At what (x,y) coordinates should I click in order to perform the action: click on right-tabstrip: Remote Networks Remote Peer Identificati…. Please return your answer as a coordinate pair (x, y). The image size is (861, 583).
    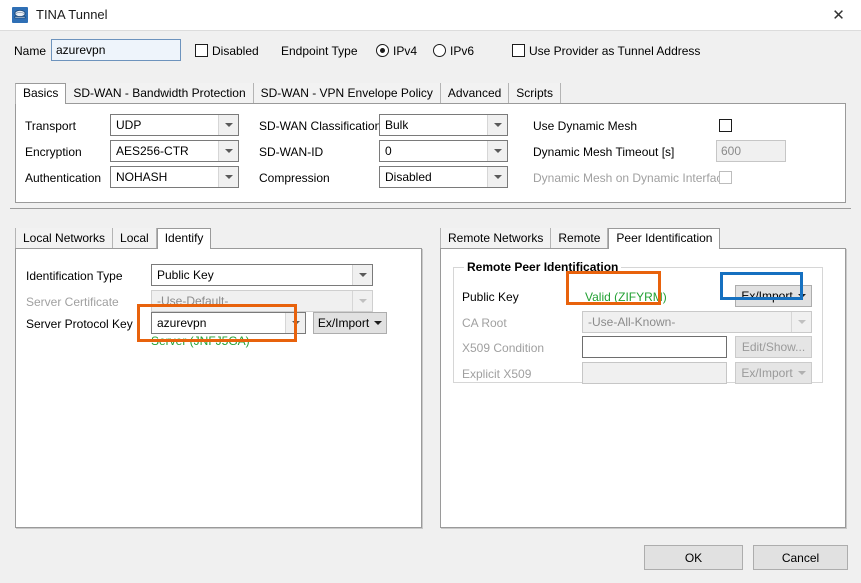
    Looking at the image, I should click on (580, 238).